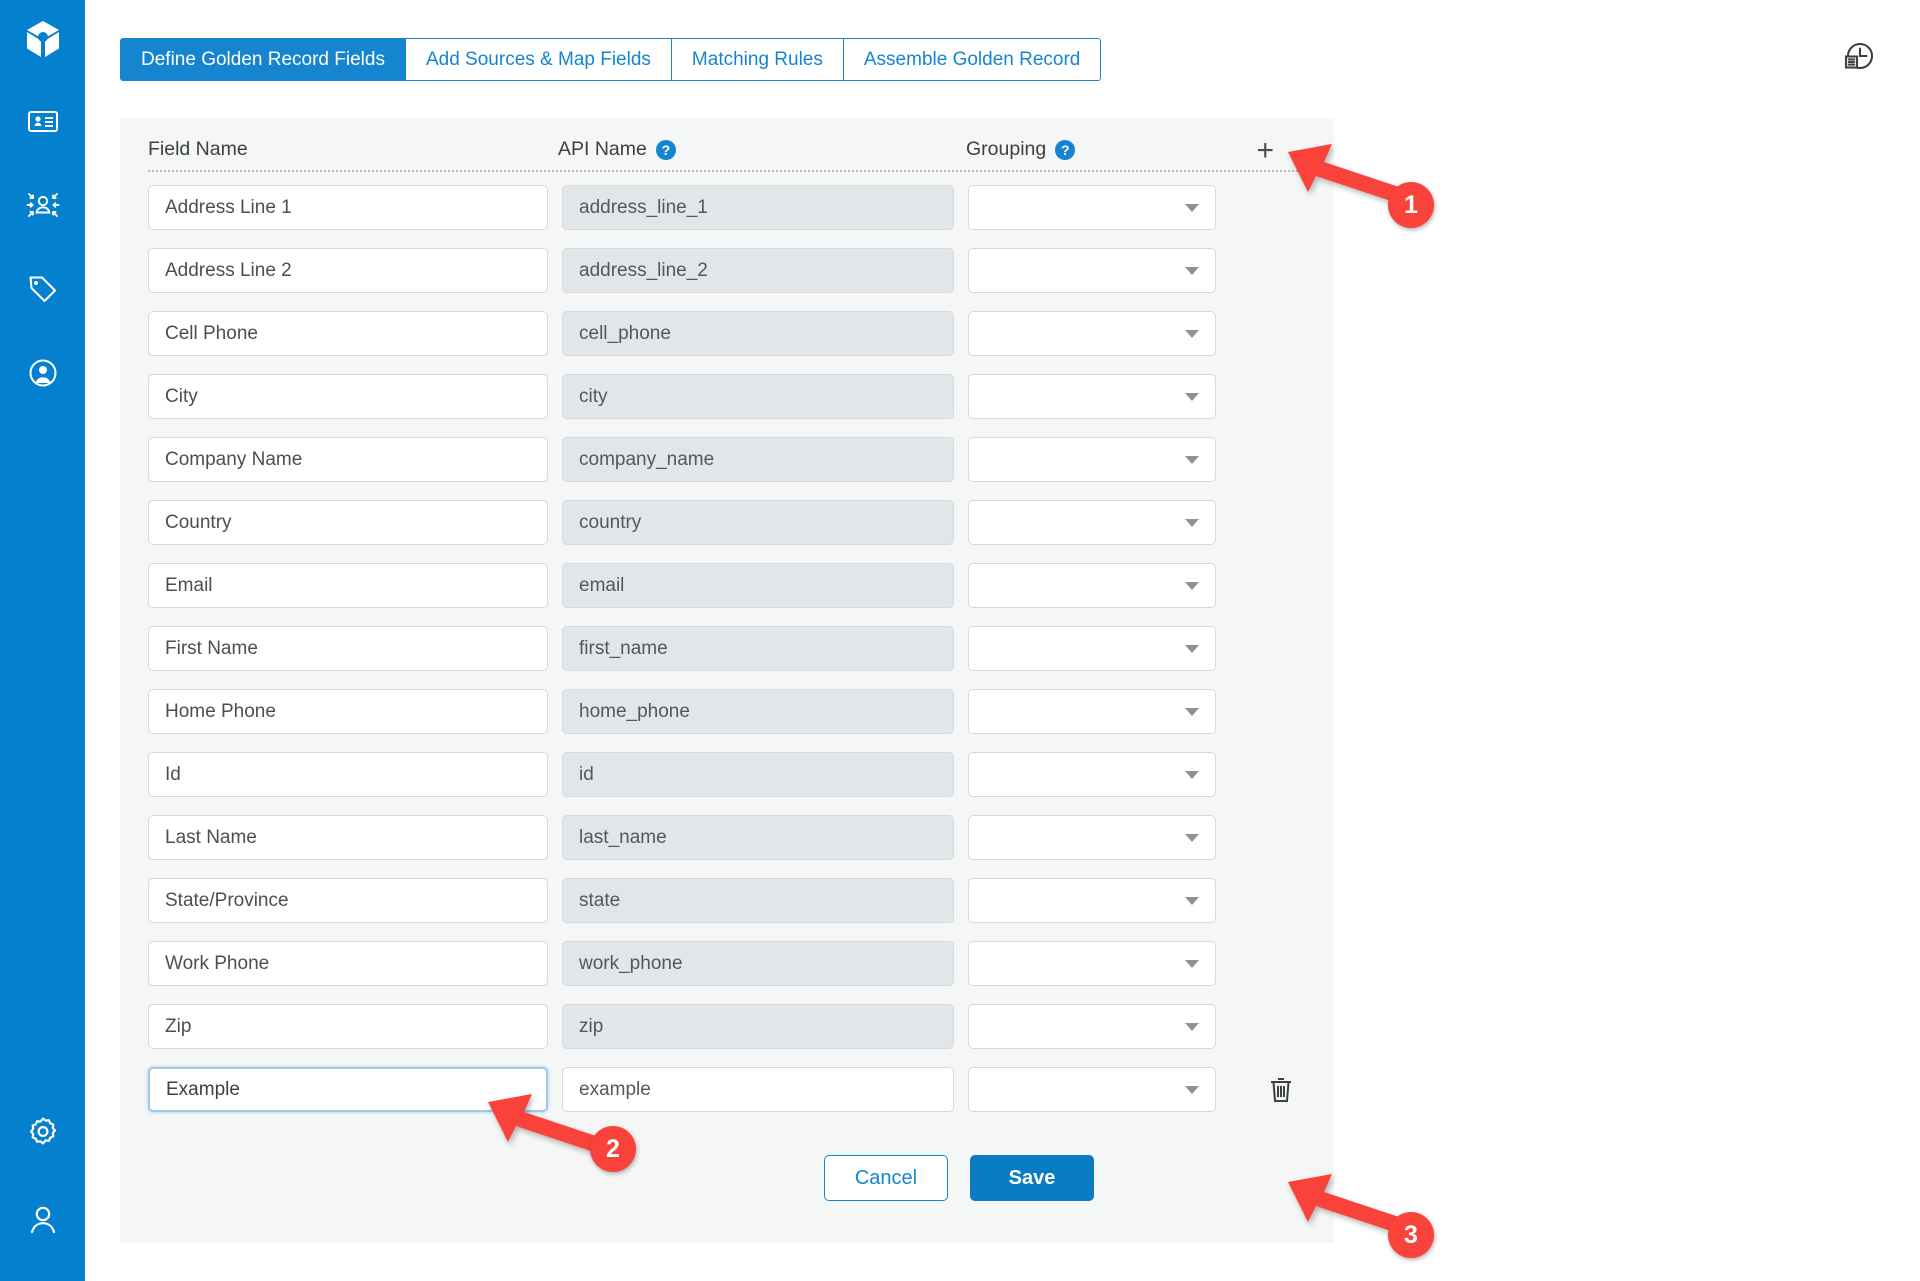 This screenshot has width=1920, height=1281. I want to click on field-name-input: Country, so click(348, 522).